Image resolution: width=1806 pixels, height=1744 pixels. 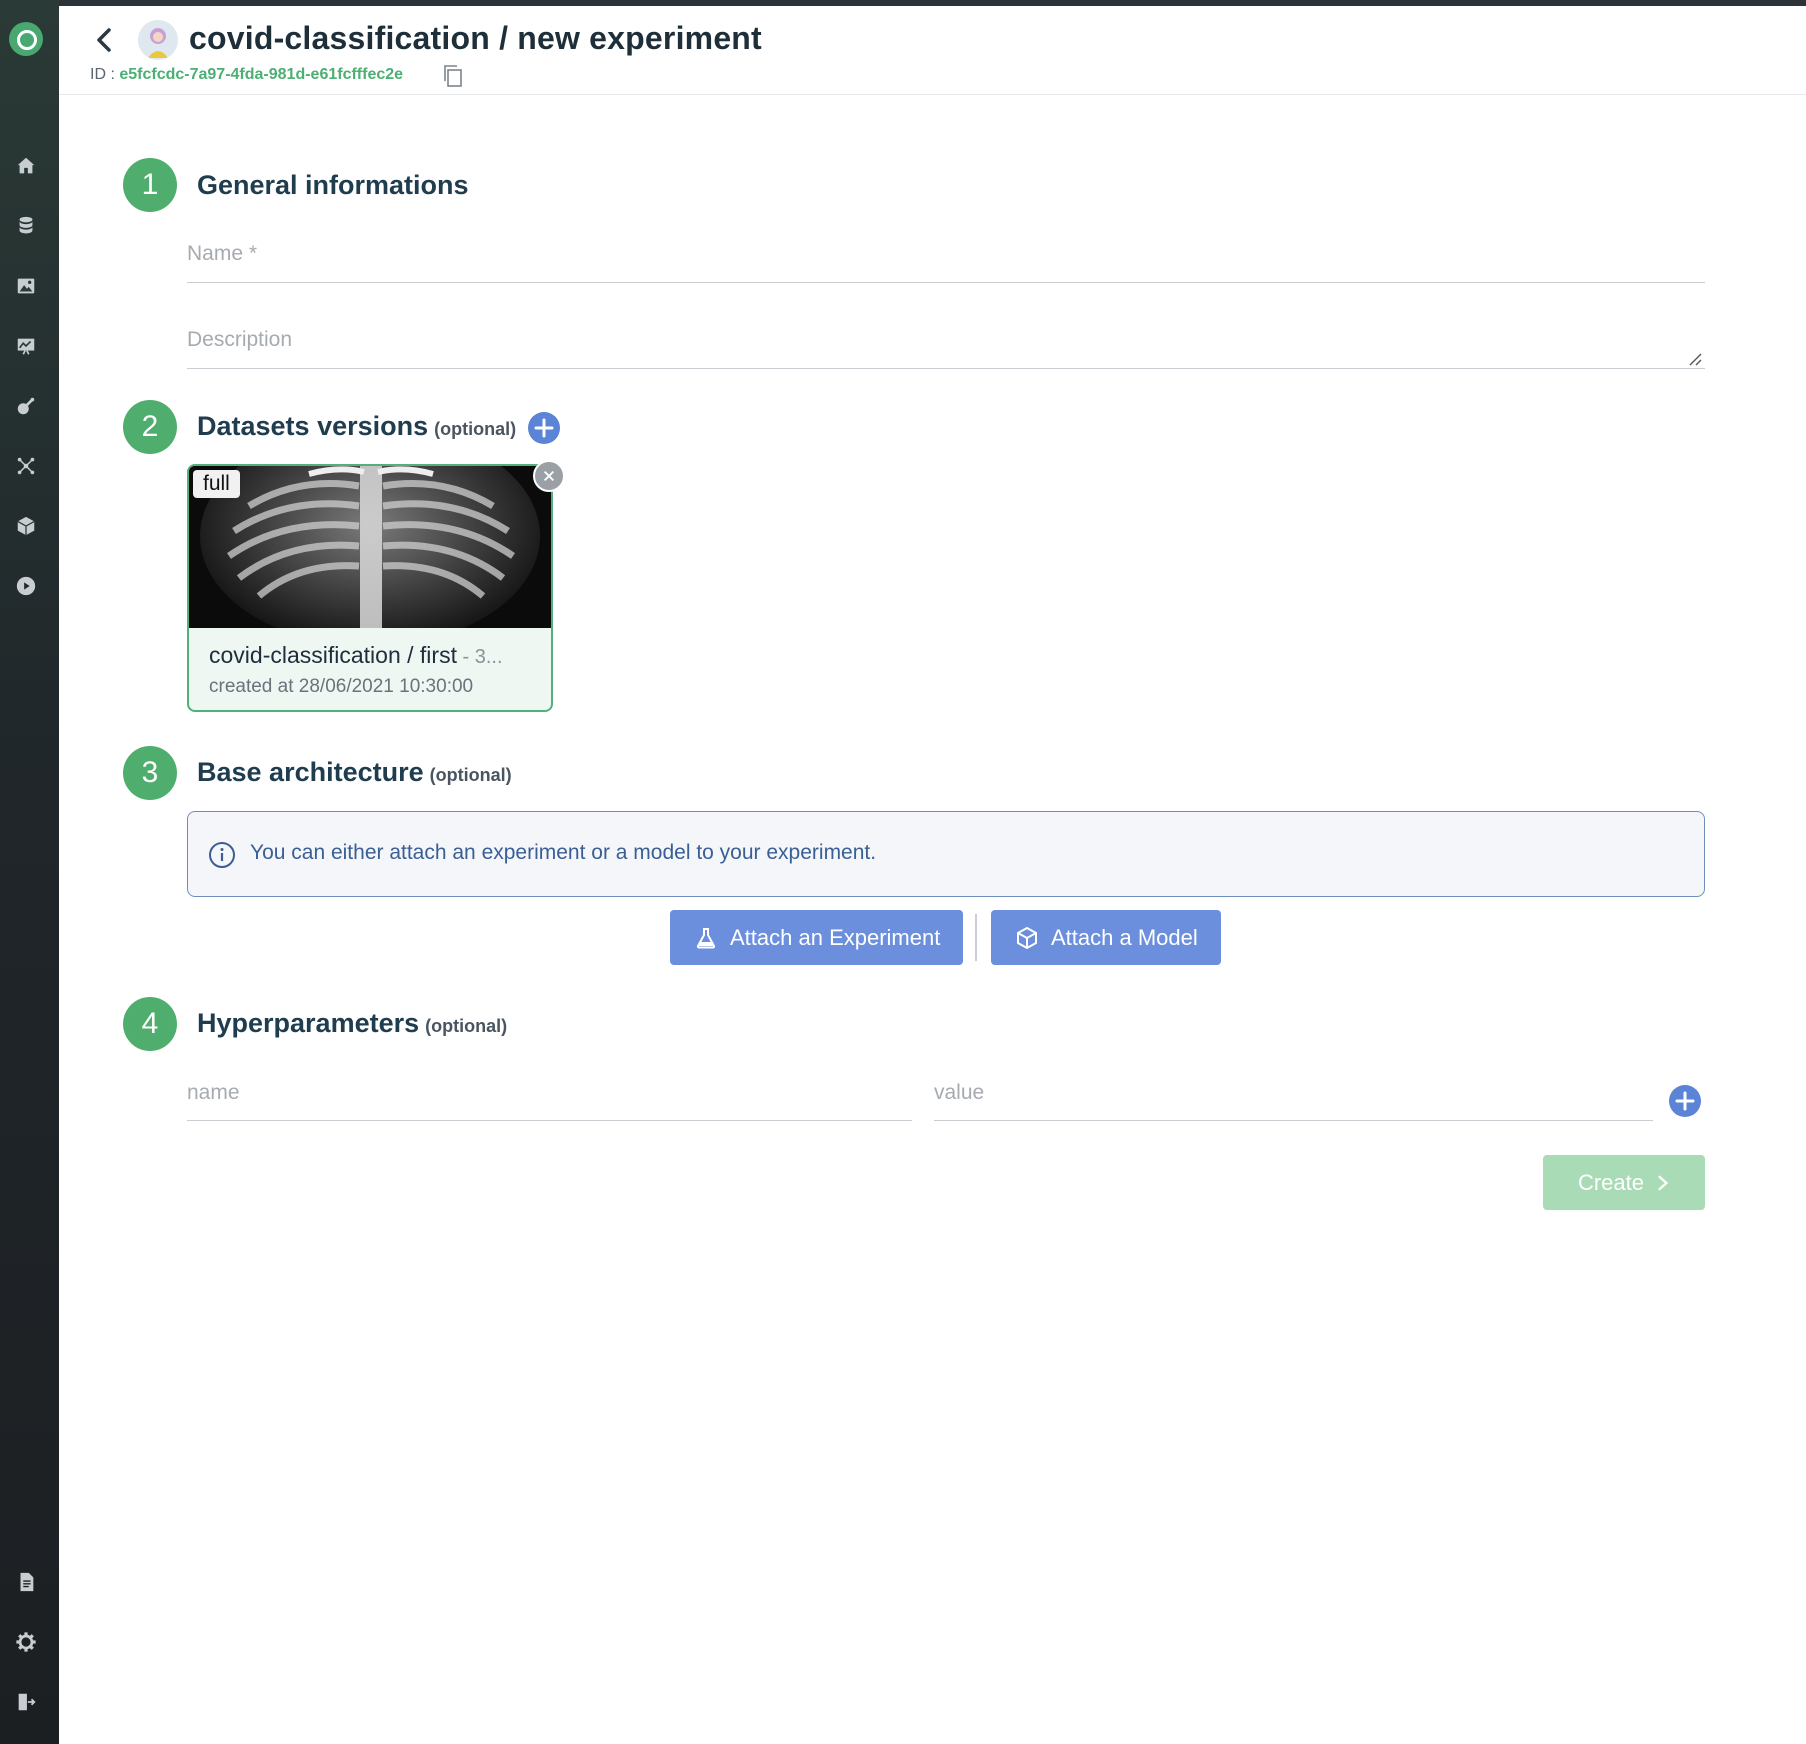 What do you see at coordinates (26, 346) in the screenshot?
I see `chart-icon` at bounding box center [26, 346].